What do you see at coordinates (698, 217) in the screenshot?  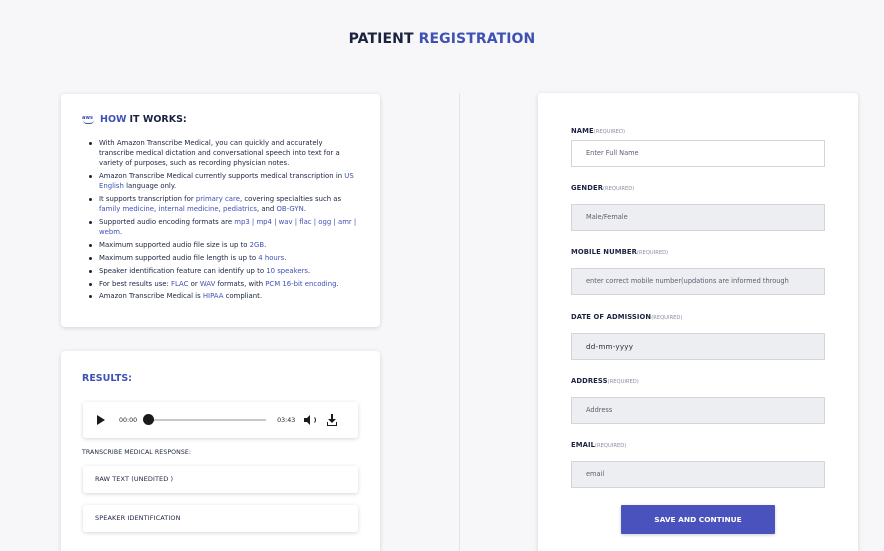 I see `gender-field: Male/Female` at bounding box center [698, 217].